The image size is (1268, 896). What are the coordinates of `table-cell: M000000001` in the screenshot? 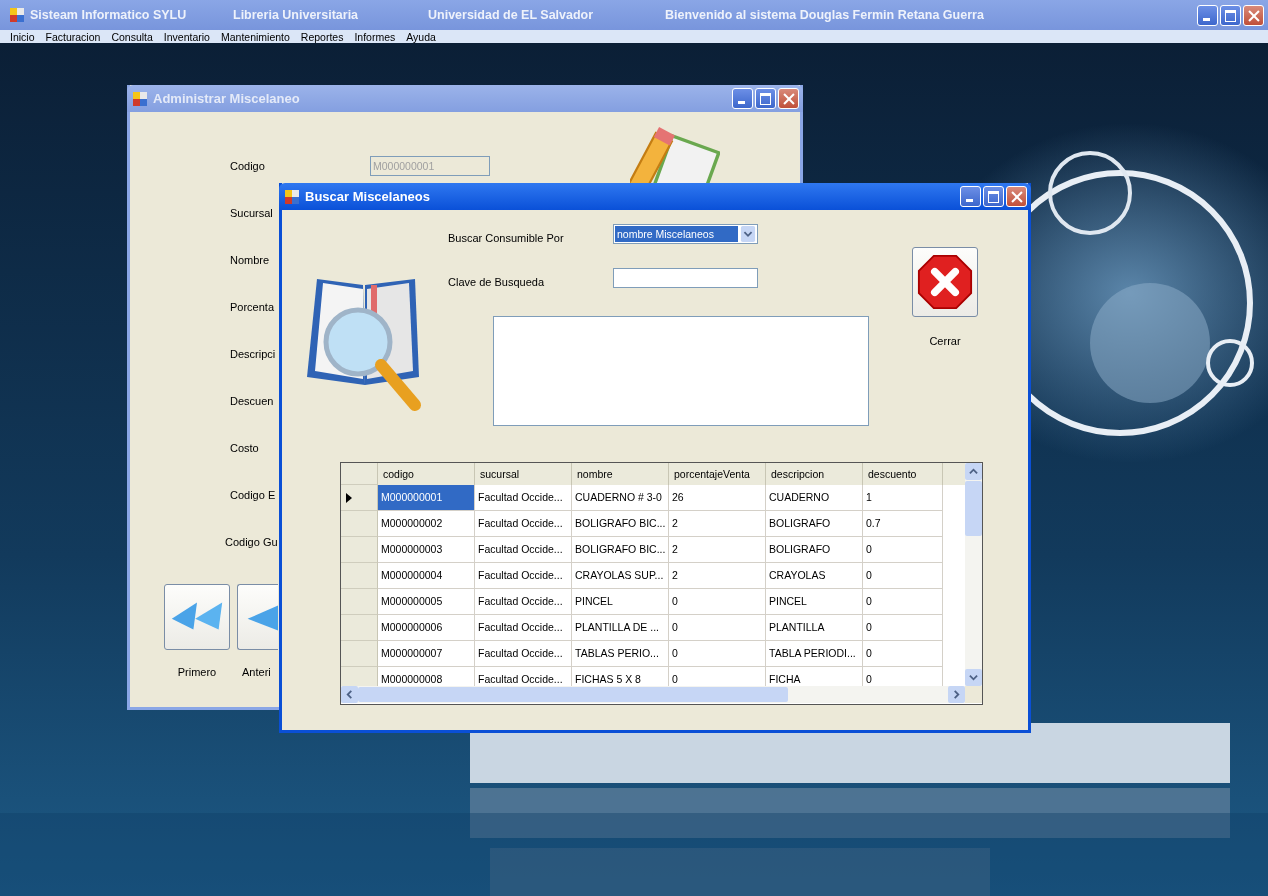 It's located at (426, 498).